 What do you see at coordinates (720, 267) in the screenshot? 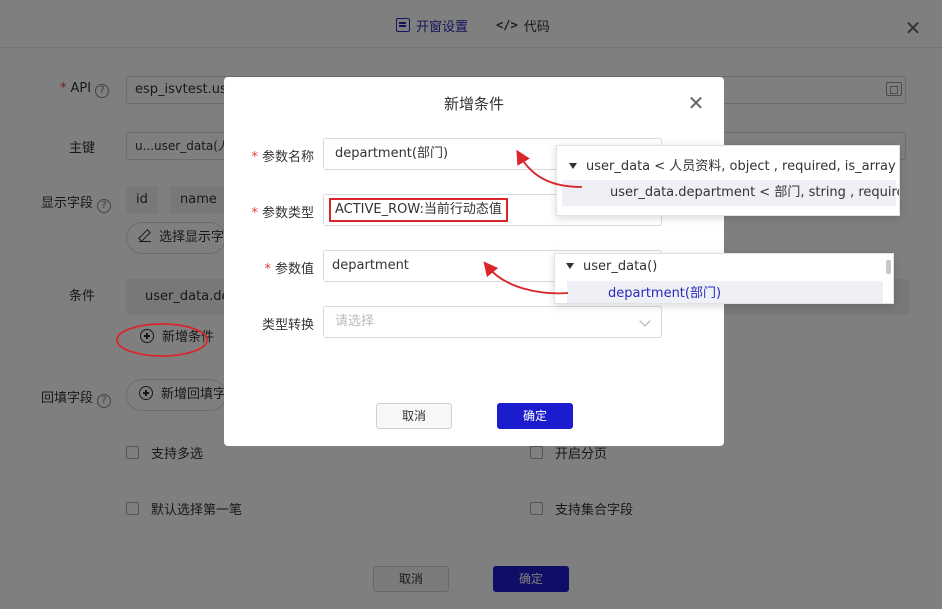
I see `tree-node-root: user_data()` at bounding box center [720, 267].